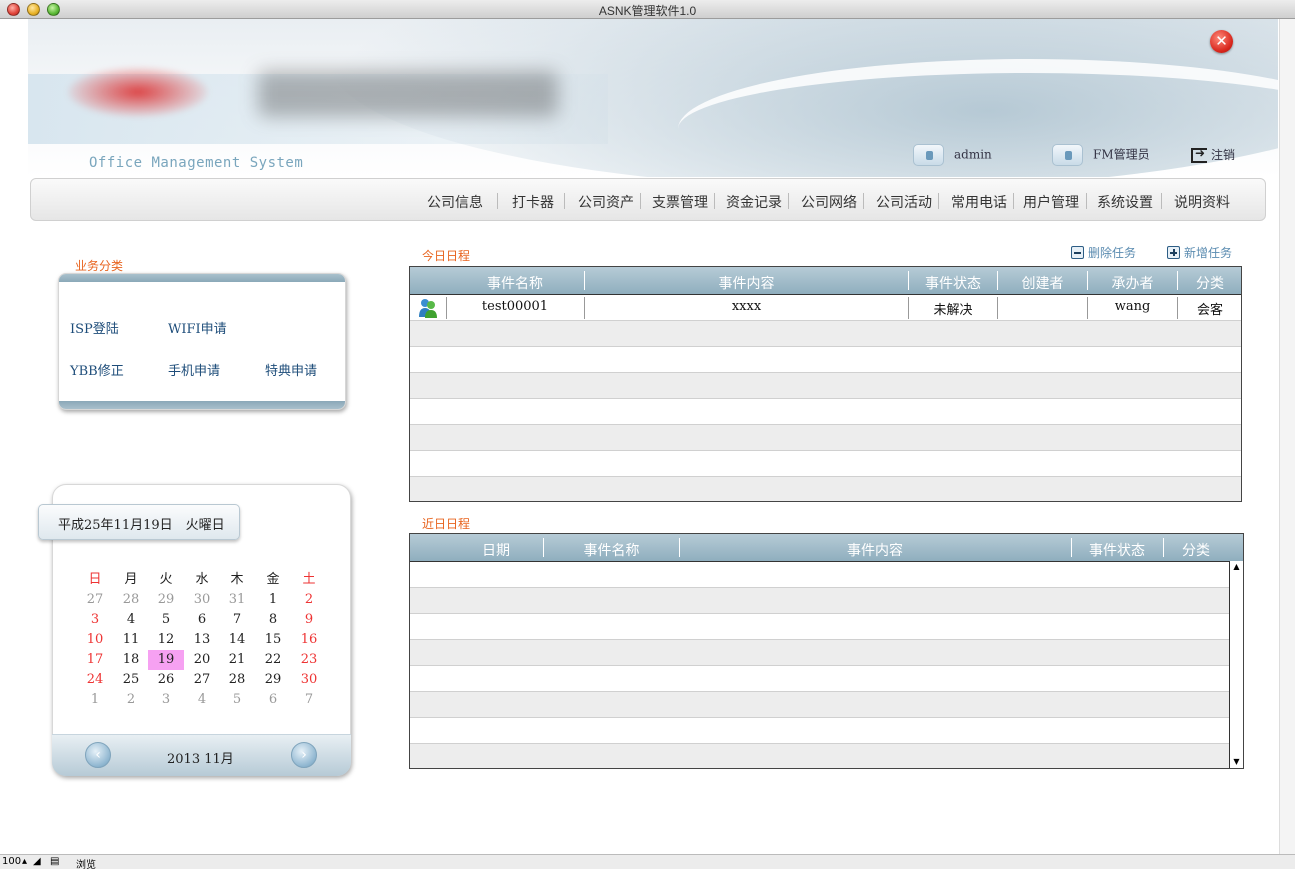 Image resolution: width=1295 pixels, height=869 pixels. What do you see at coordinates (98, 755) in the screenshot?
I see `calendar-prev-month-button: ‹` at bounding box center [98, 755].